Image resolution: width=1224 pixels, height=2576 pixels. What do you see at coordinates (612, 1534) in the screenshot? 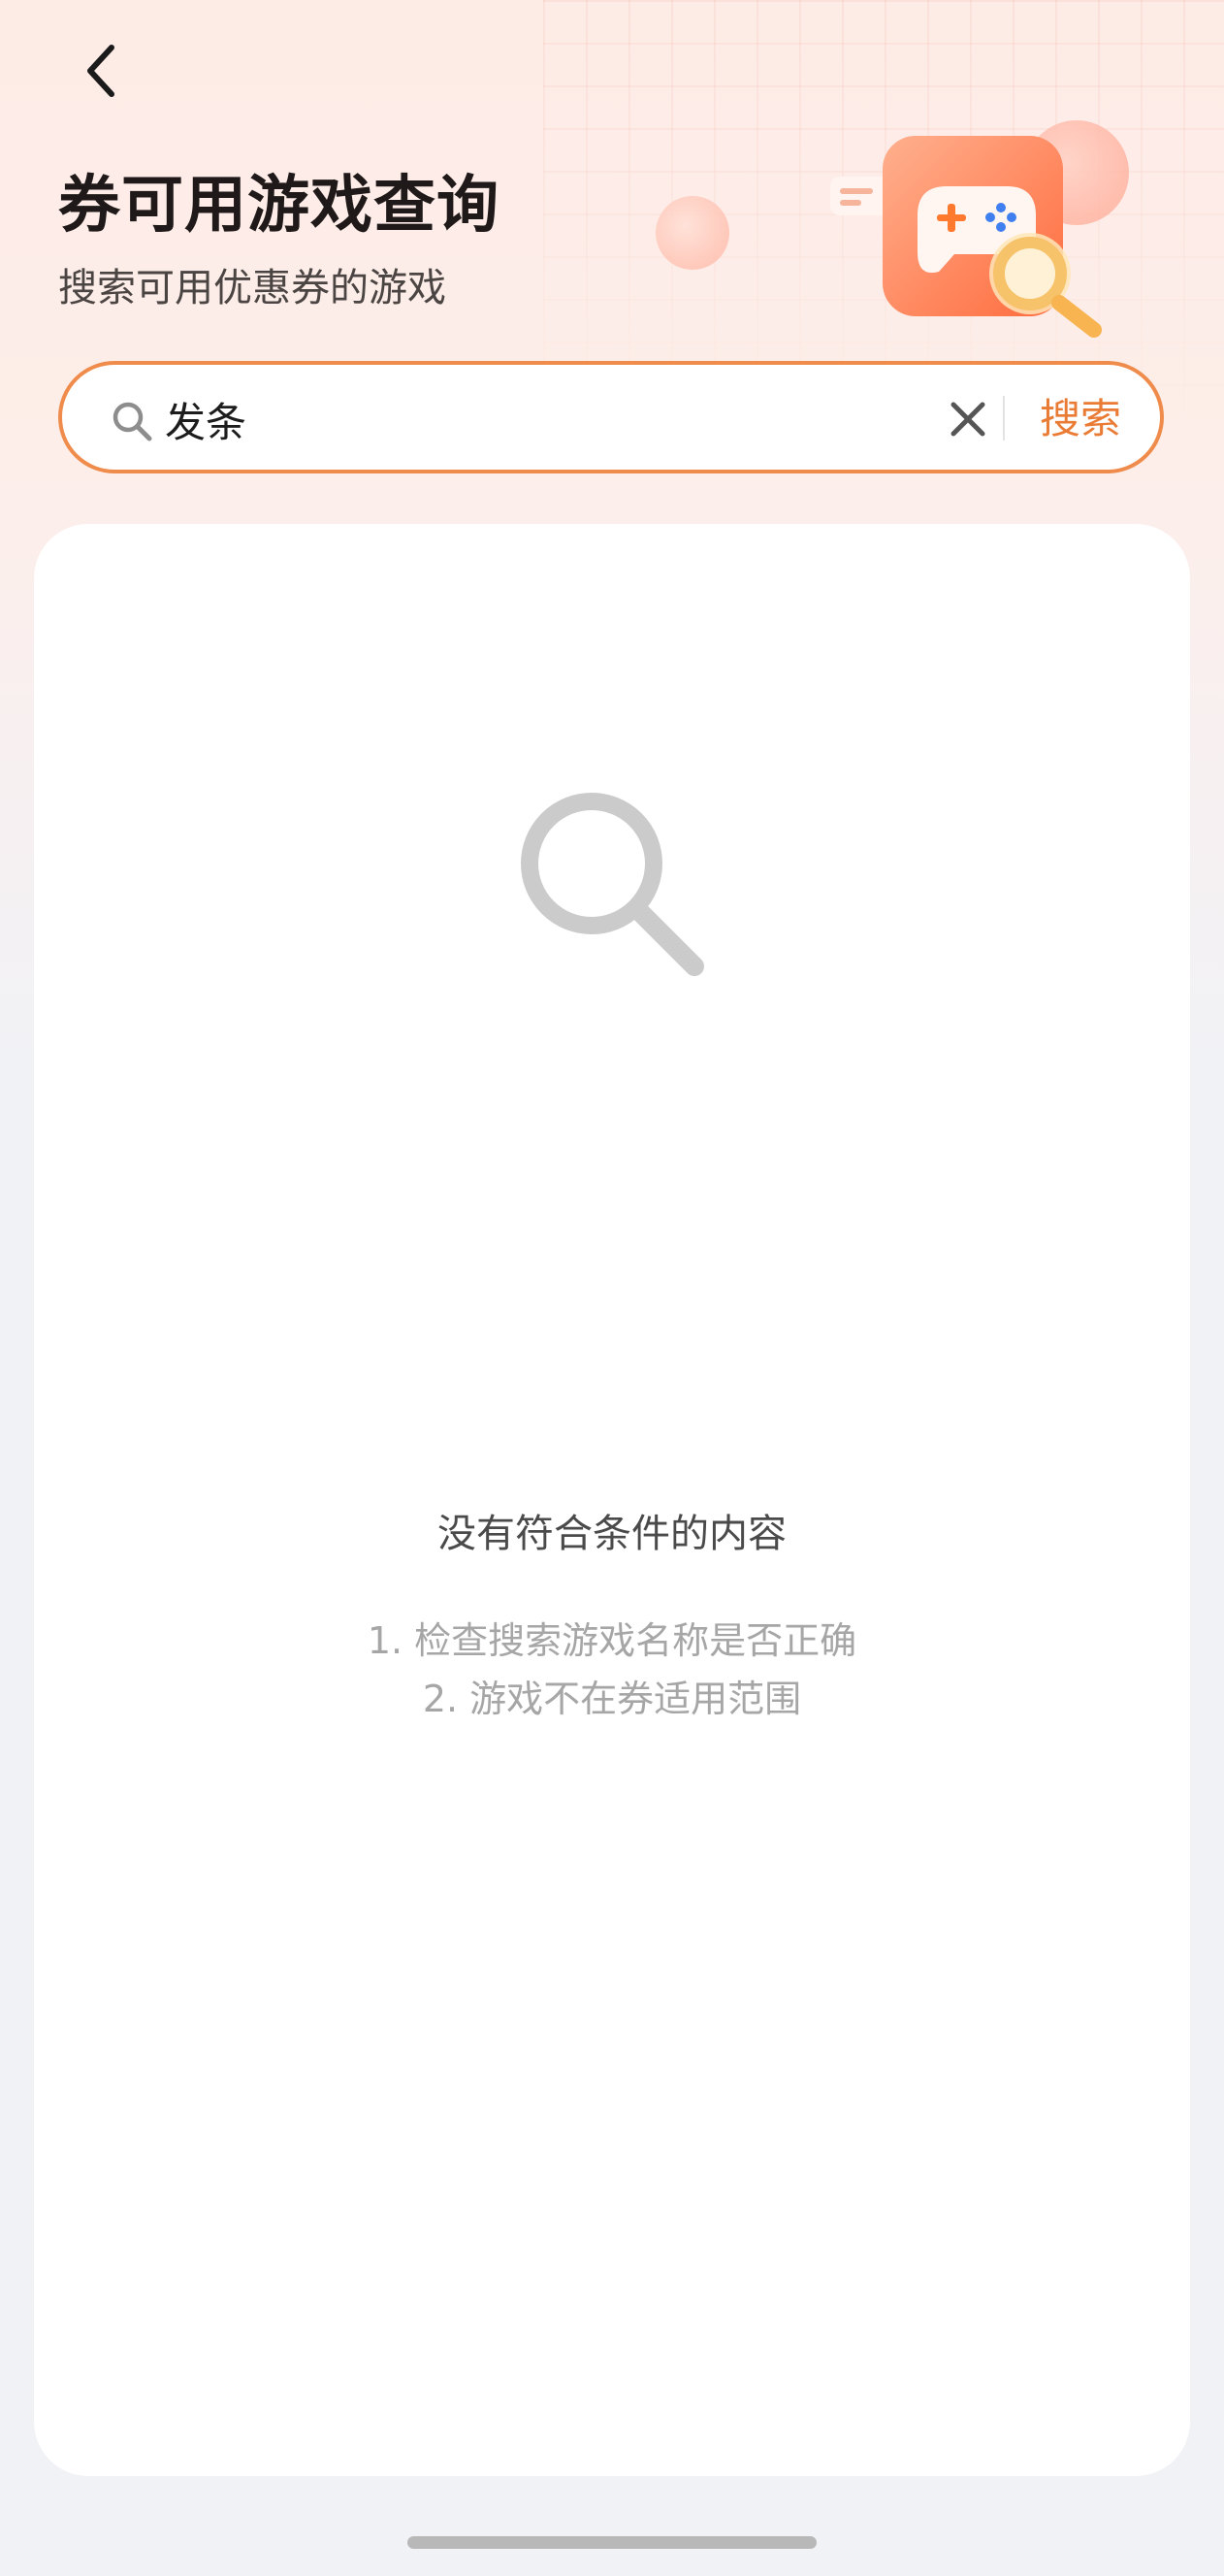
I see `empty-state-title: 没有符合条件的内容` at bounding box center [612, 1534].